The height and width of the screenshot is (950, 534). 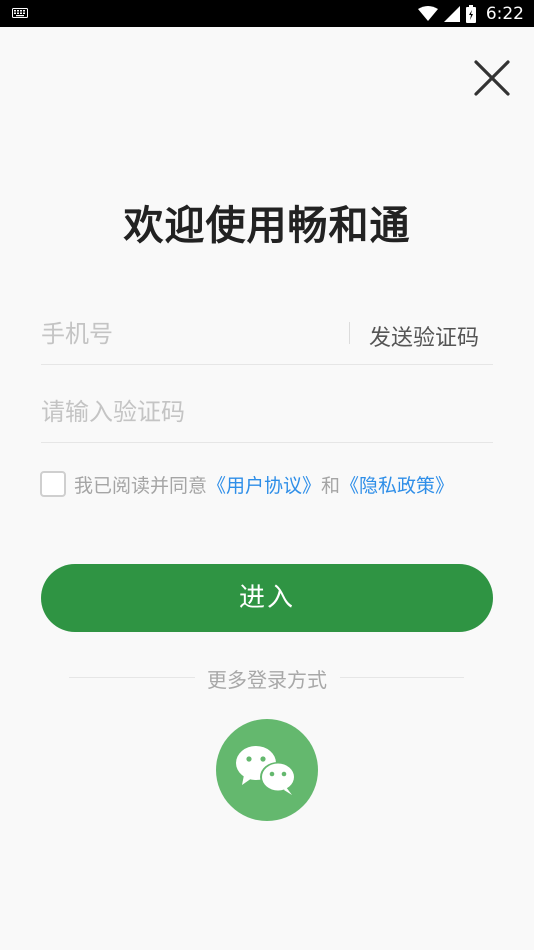 I want to click on close-button, so click(x=492, y=78).